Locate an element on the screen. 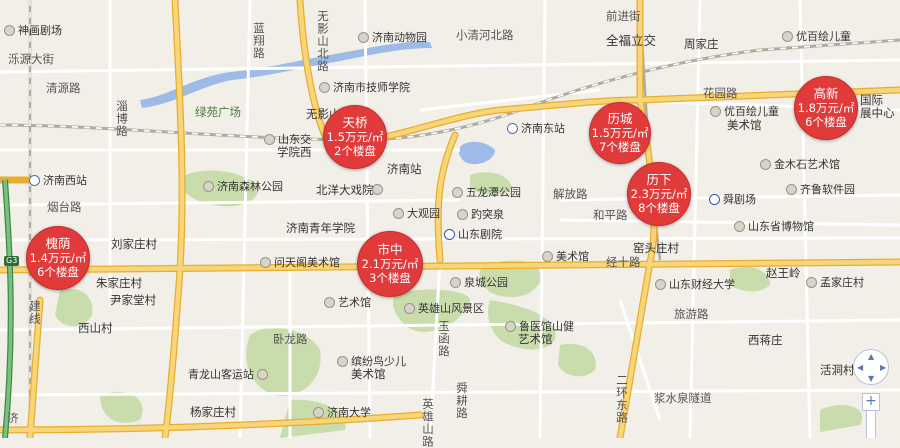  label-xijiang: 西蒋庄 is located at coordinates (765, 340).